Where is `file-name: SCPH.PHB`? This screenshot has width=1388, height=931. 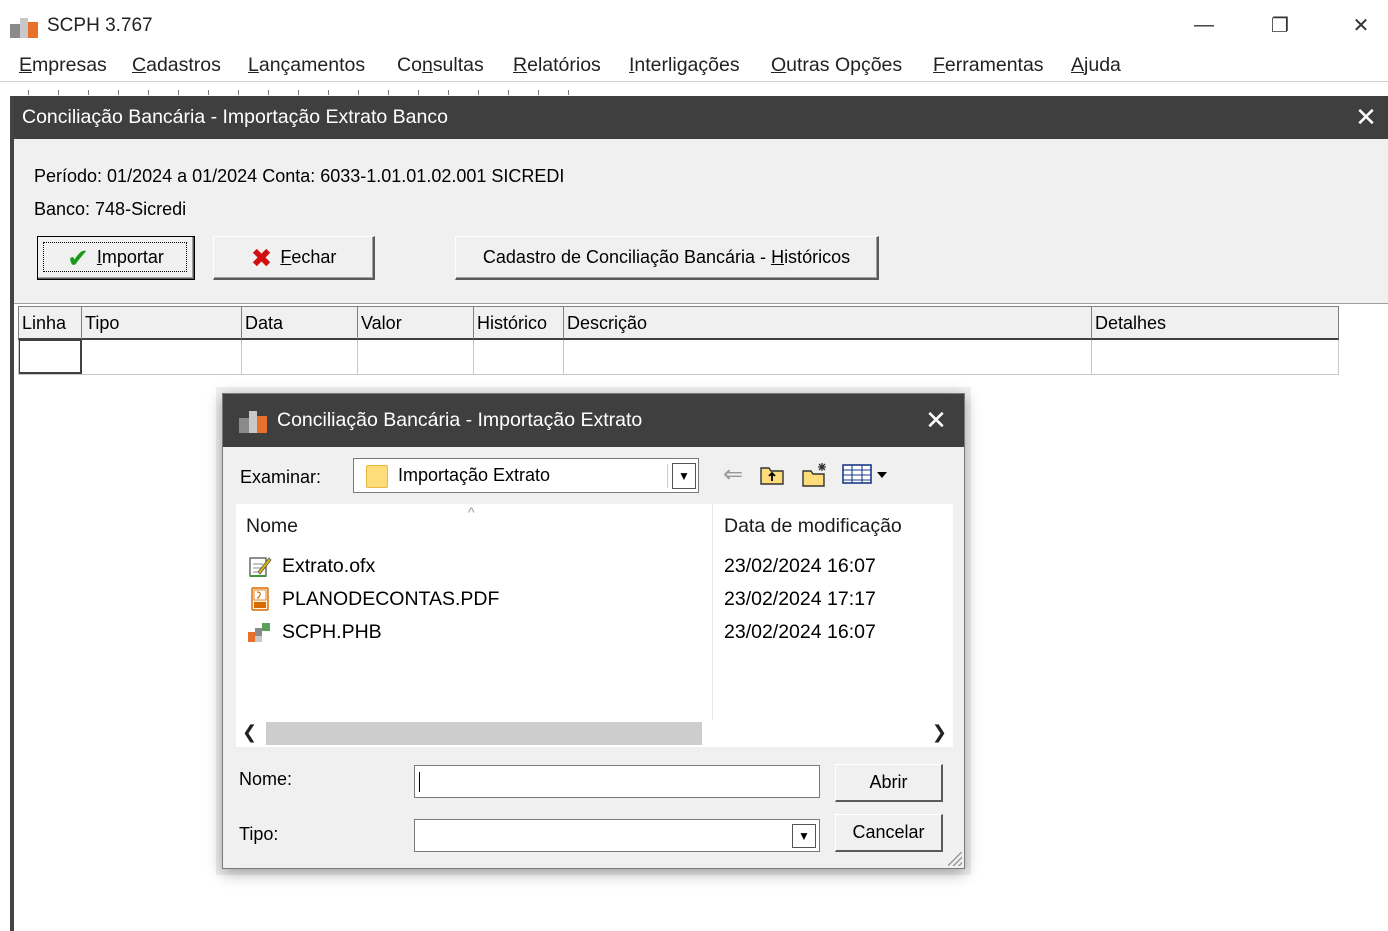 file-name: SCPH.PHB is located at coordinates (332, 632).